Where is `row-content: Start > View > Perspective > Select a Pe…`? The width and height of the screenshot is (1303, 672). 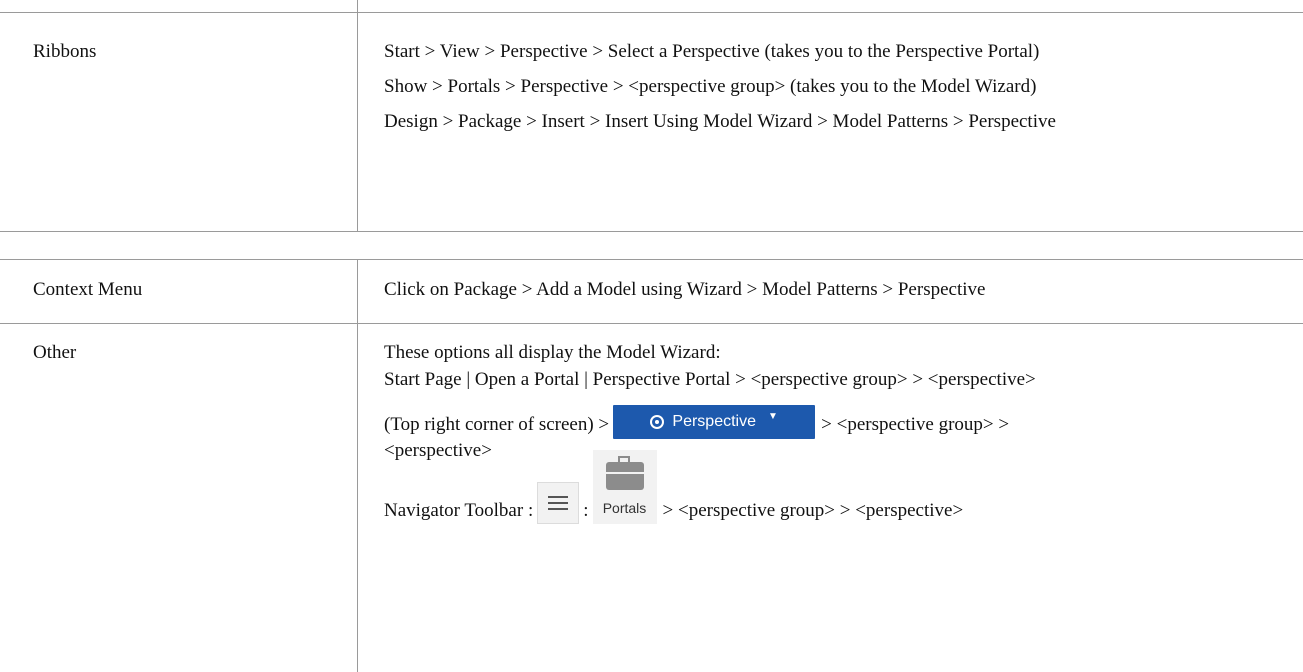
row-content: Start > View > Perspective > Select a Pe… is located at coordinates (824, 87).